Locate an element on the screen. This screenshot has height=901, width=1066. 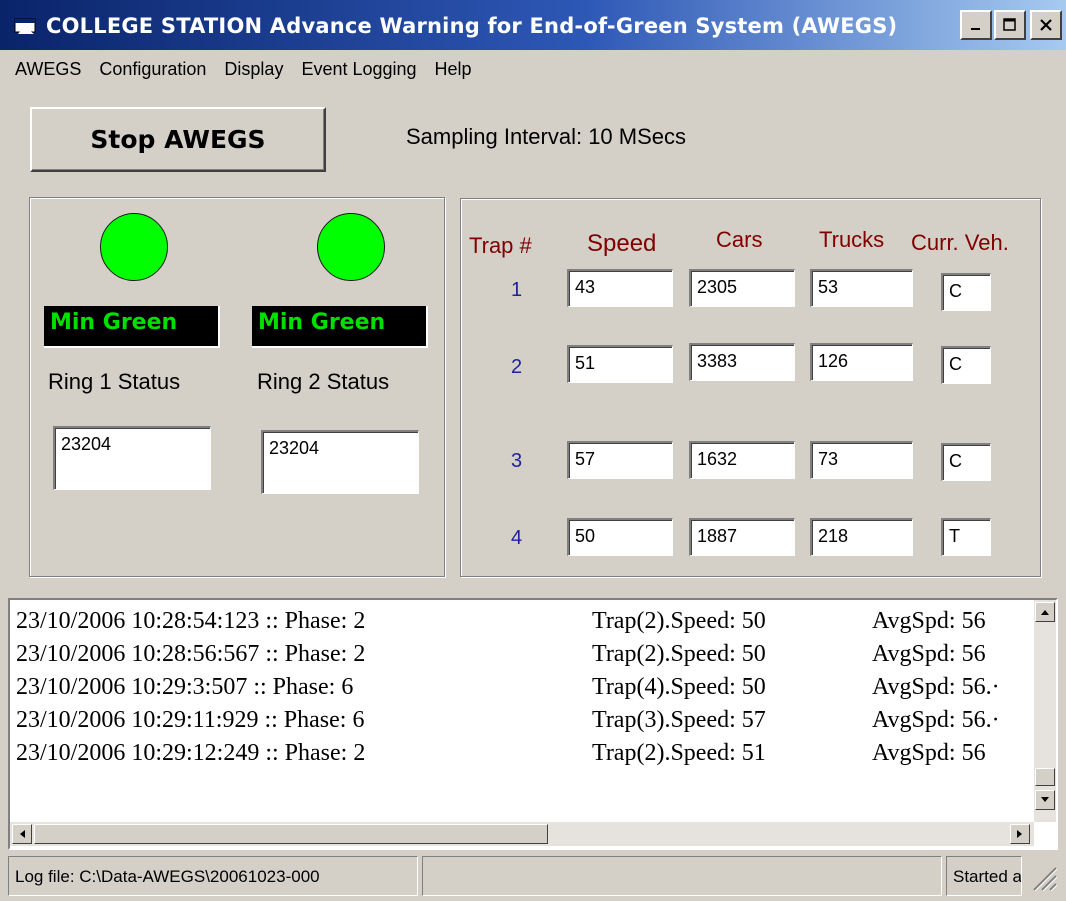
scroll-down-button is located at coordinates (1045, 800).